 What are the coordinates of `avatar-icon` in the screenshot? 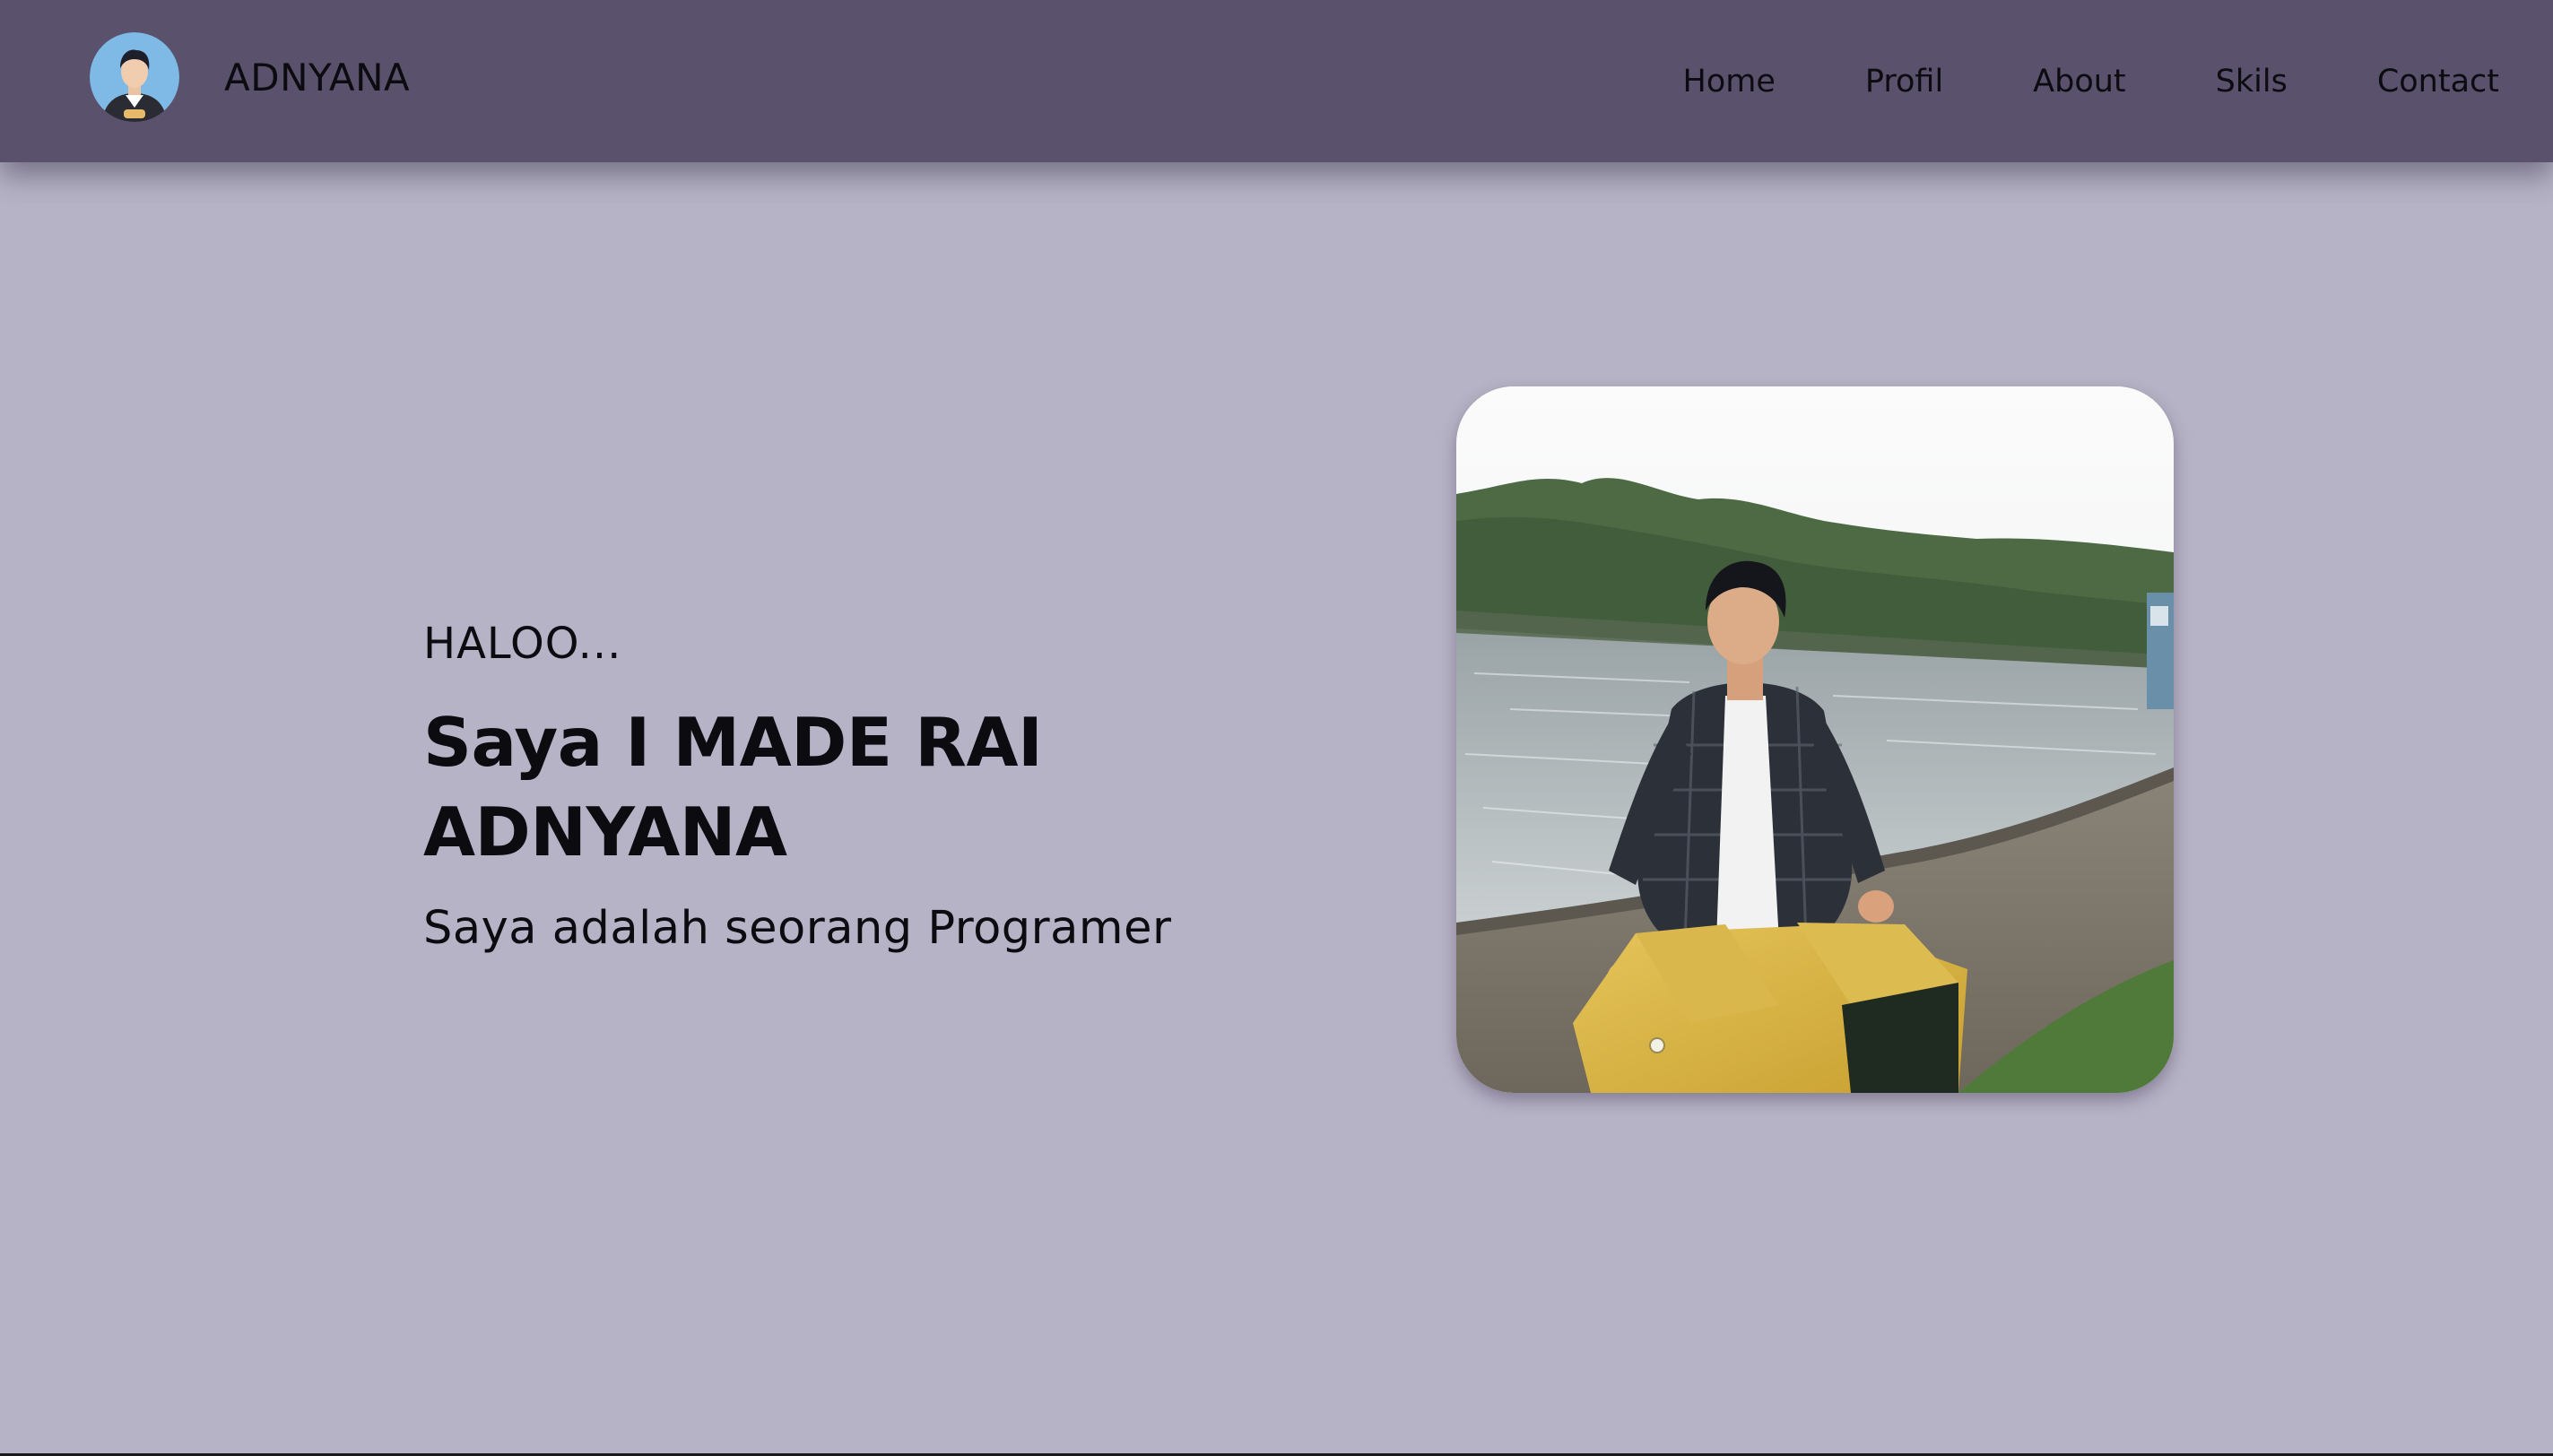 It's located at (134, 77).